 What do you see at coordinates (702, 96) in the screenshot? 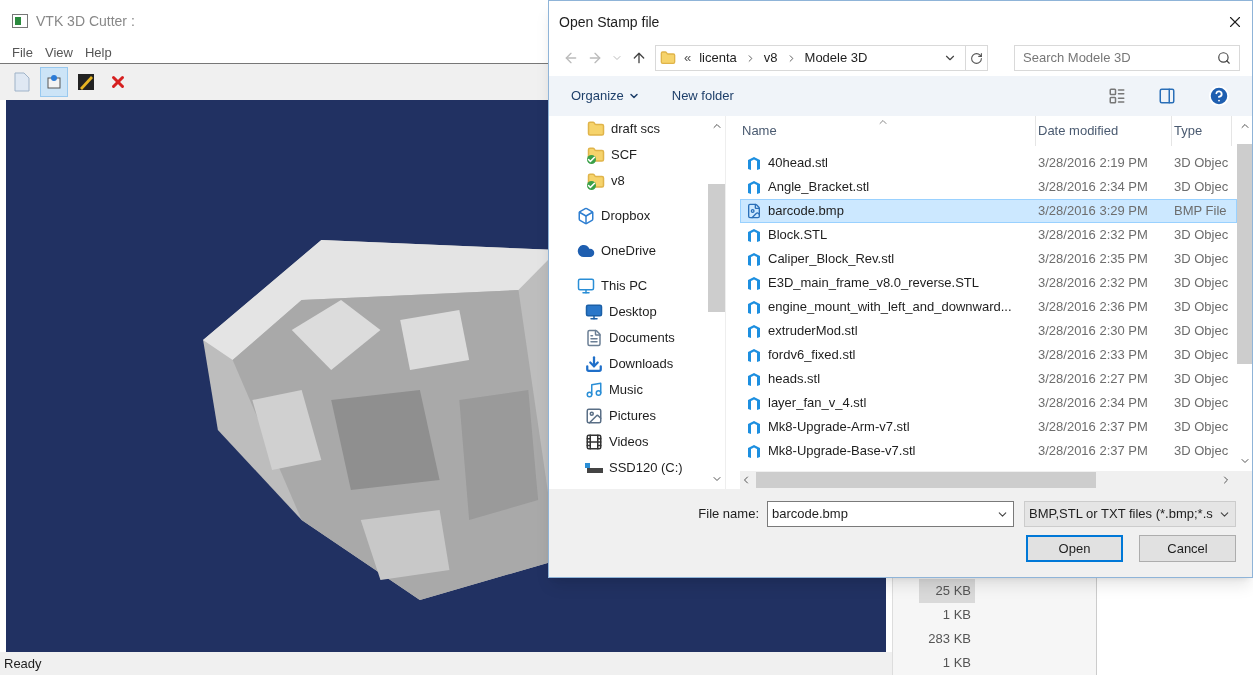
I see `new-folder-button: New folder` at bounding box center [702, 96].